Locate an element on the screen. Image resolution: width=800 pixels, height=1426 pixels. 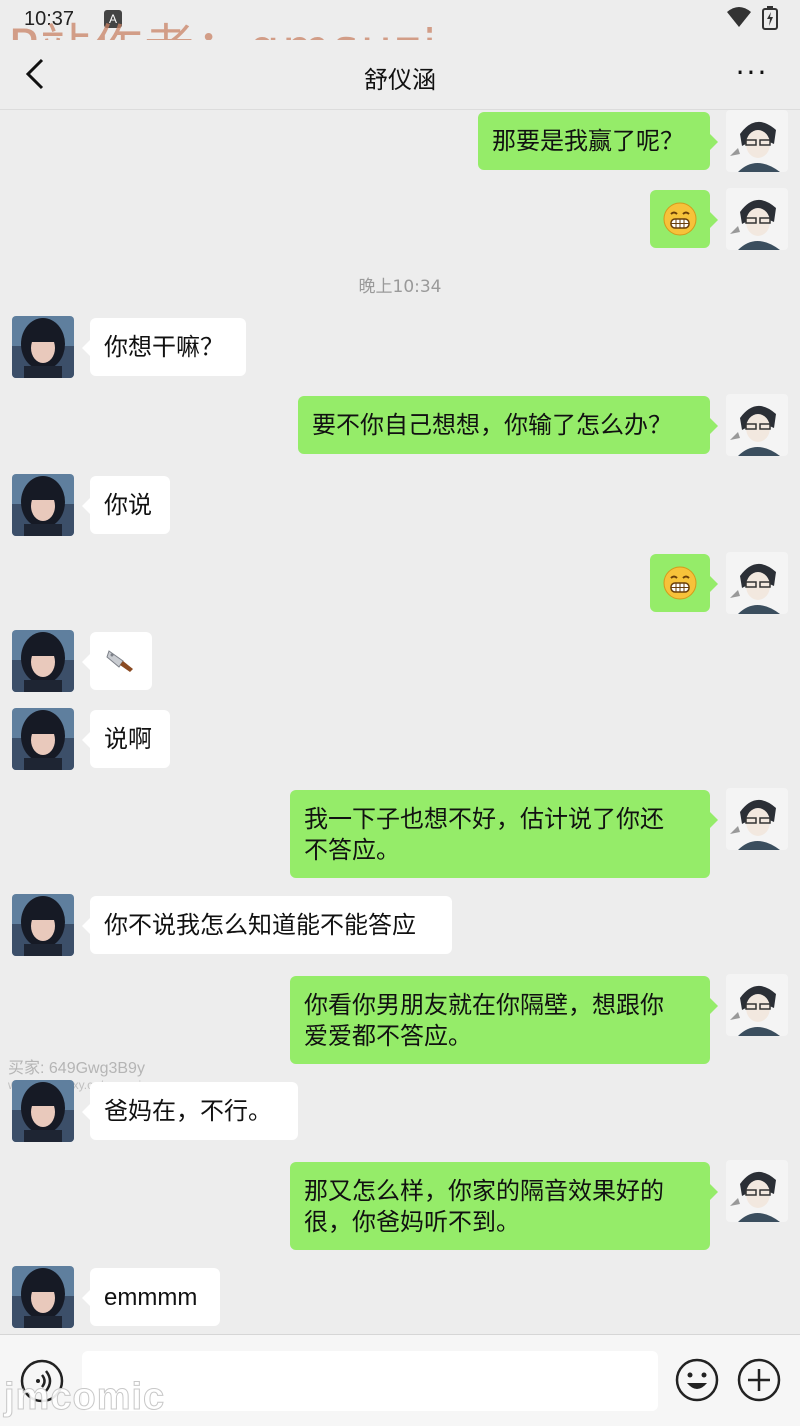
message-bubble-received: 你想干嘛？ is located at coordinates (164, 347).